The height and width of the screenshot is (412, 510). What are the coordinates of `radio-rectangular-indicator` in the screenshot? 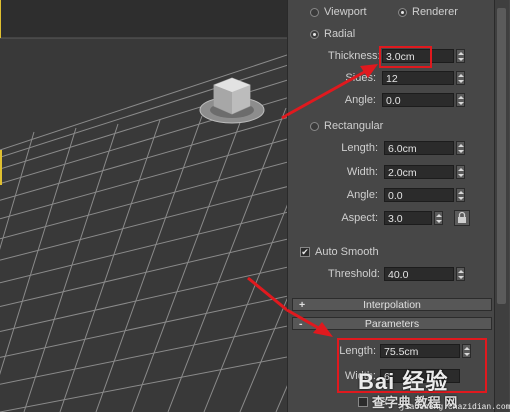 It's located at (314, 126).